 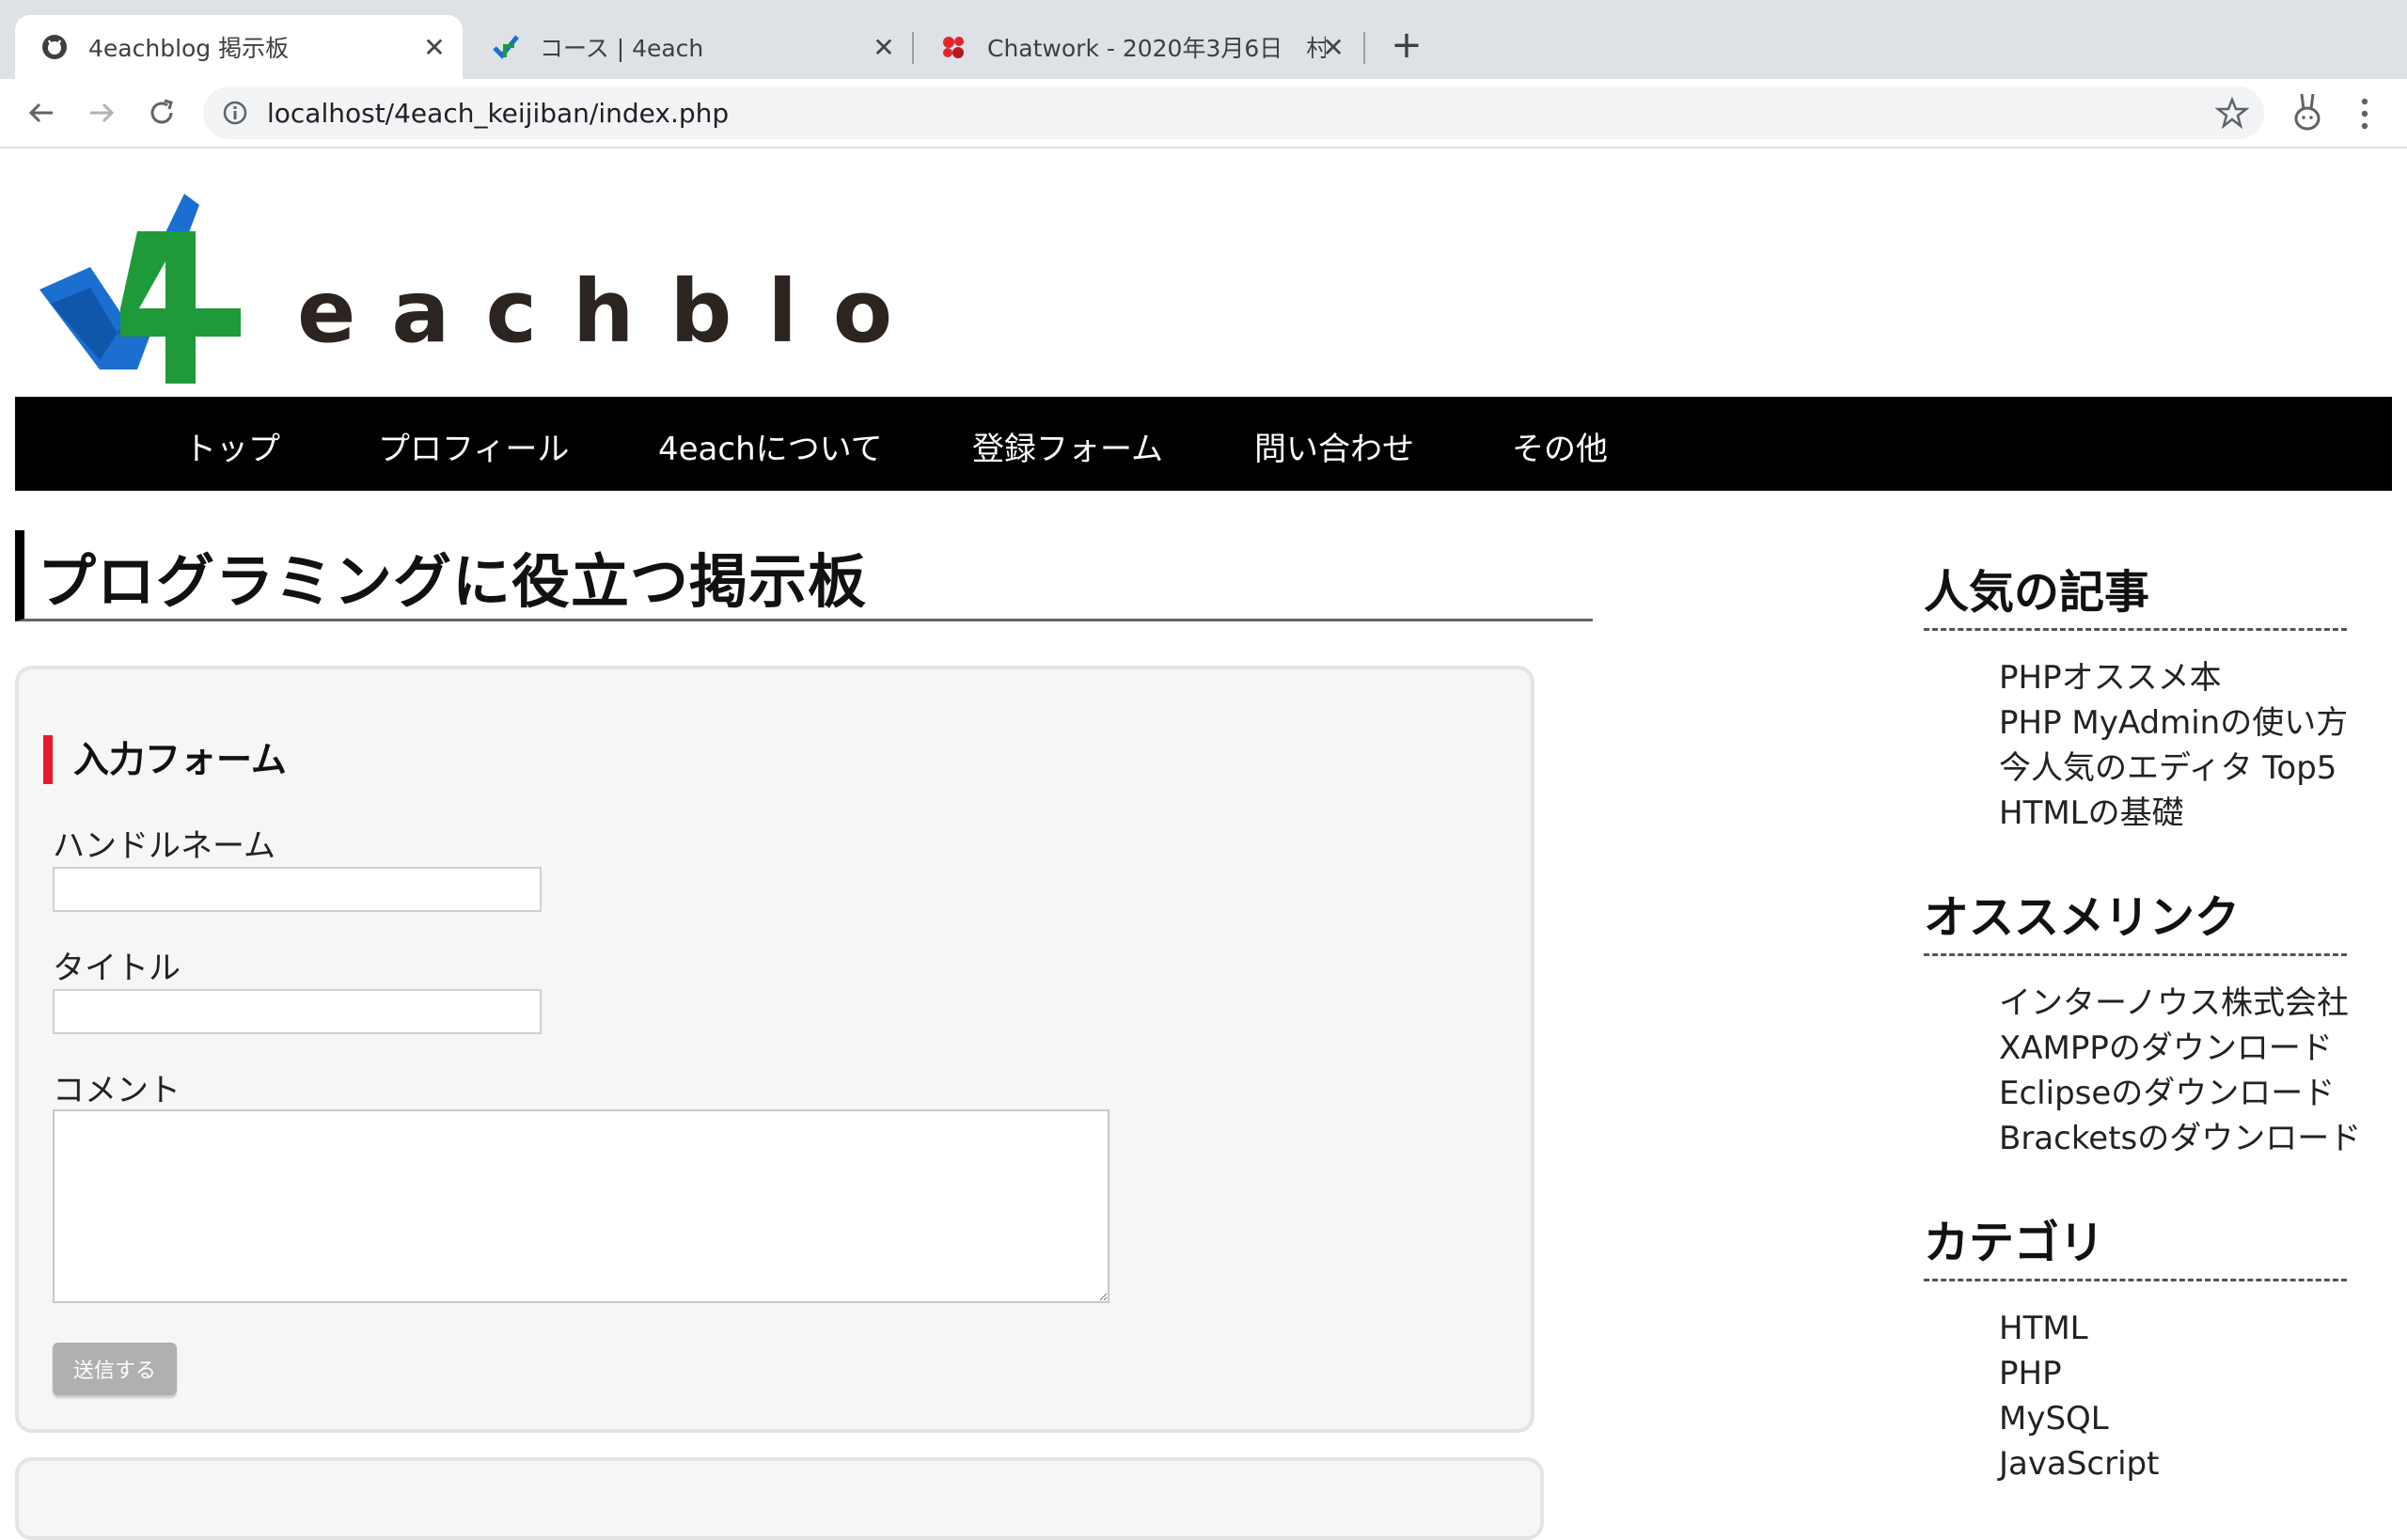 I want to click on tab-title: コース | 4each, so click(x=622, y=49).